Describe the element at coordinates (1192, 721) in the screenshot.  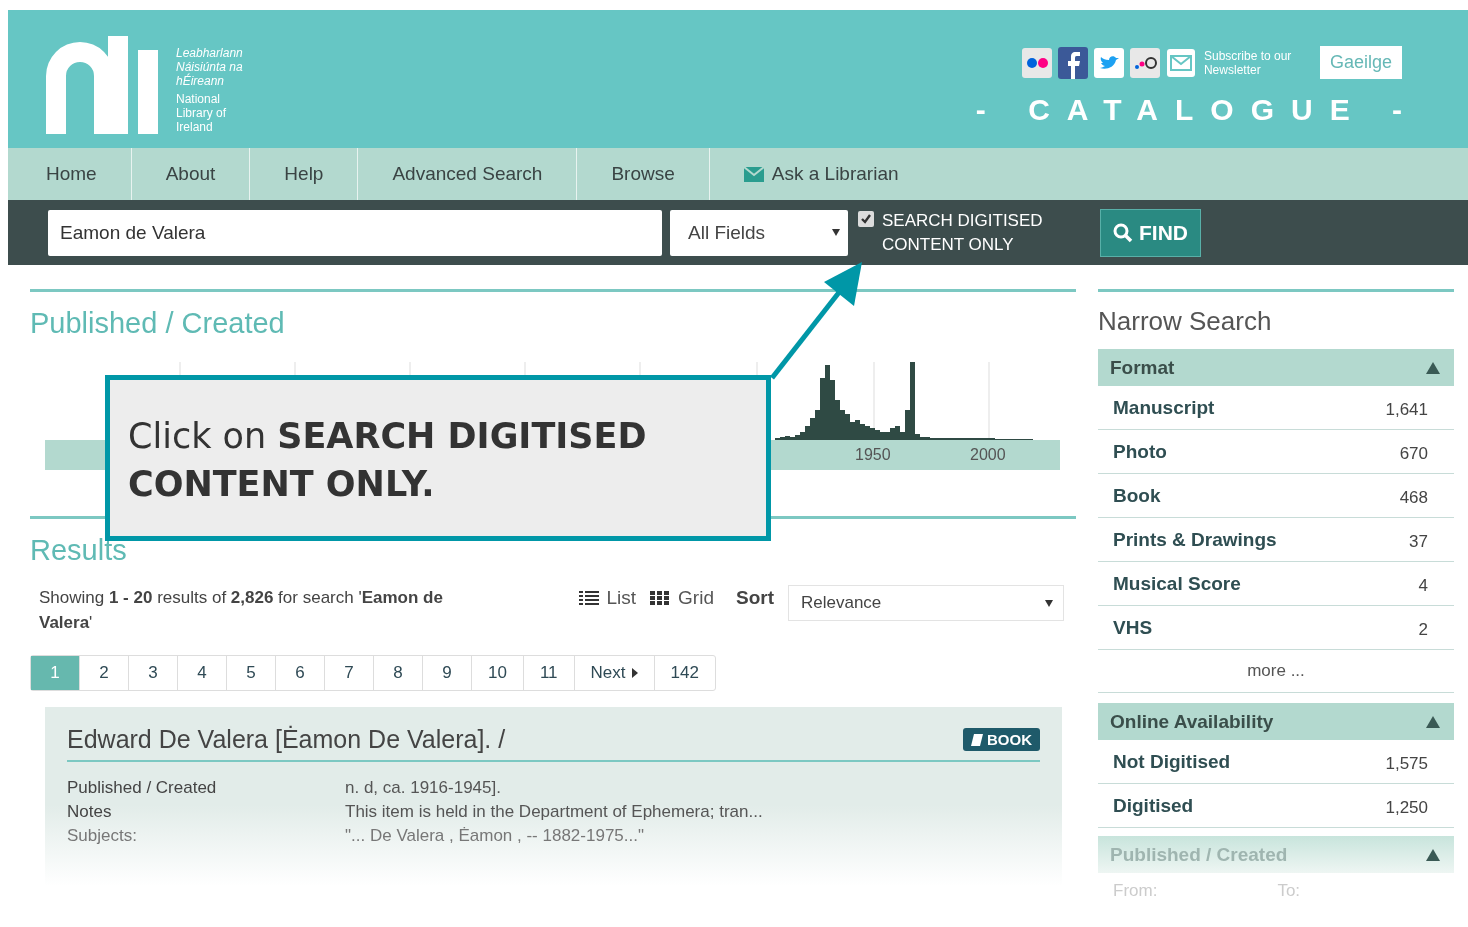
I see `facet-title: Online Availability` at that location.